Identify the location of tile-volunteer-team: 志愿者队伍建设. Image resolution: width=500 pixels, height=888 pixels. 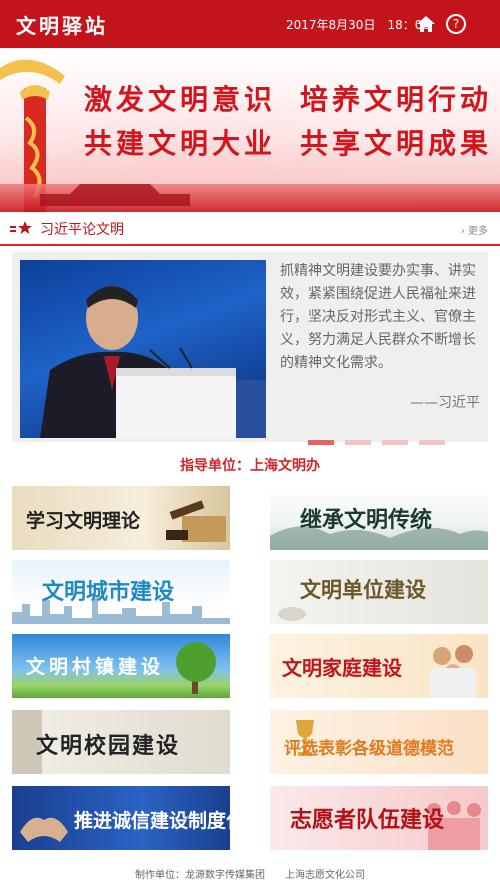
(379, 818).